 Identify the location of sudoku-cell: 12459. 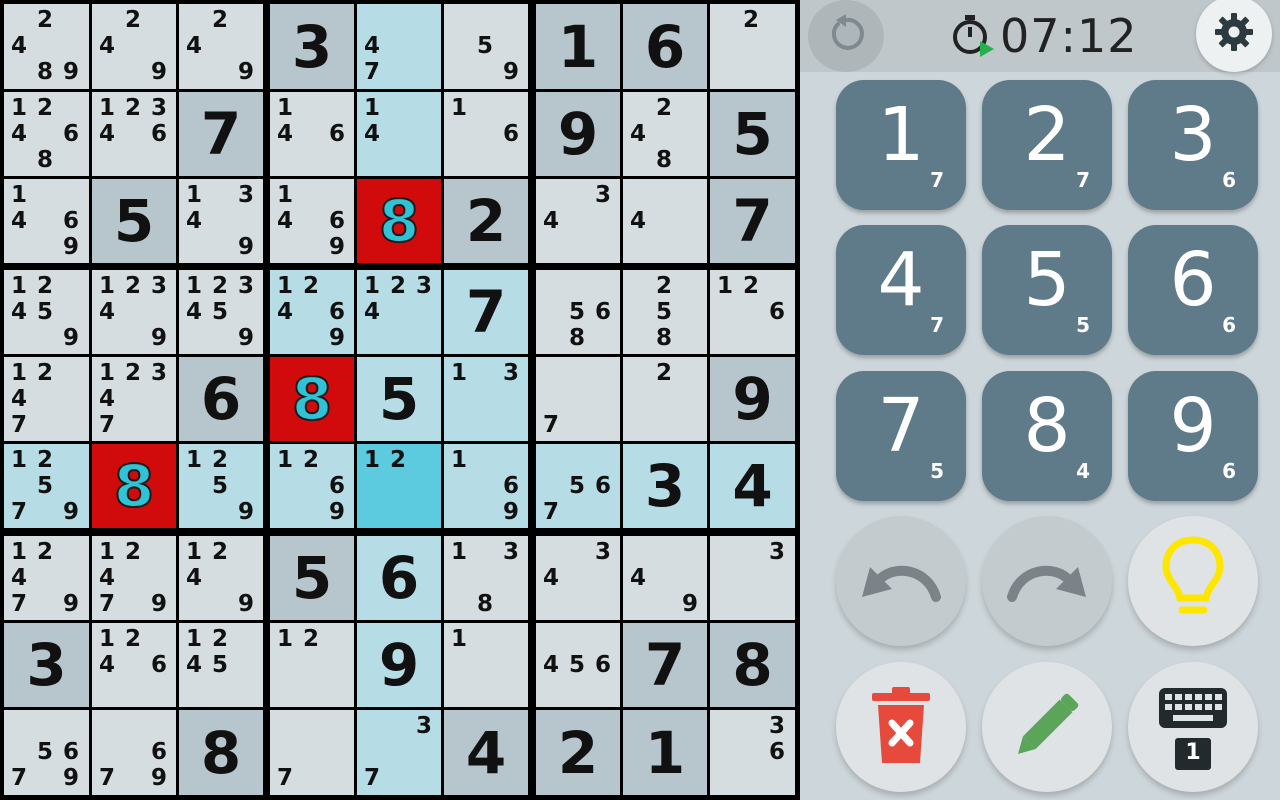
(46, 312).